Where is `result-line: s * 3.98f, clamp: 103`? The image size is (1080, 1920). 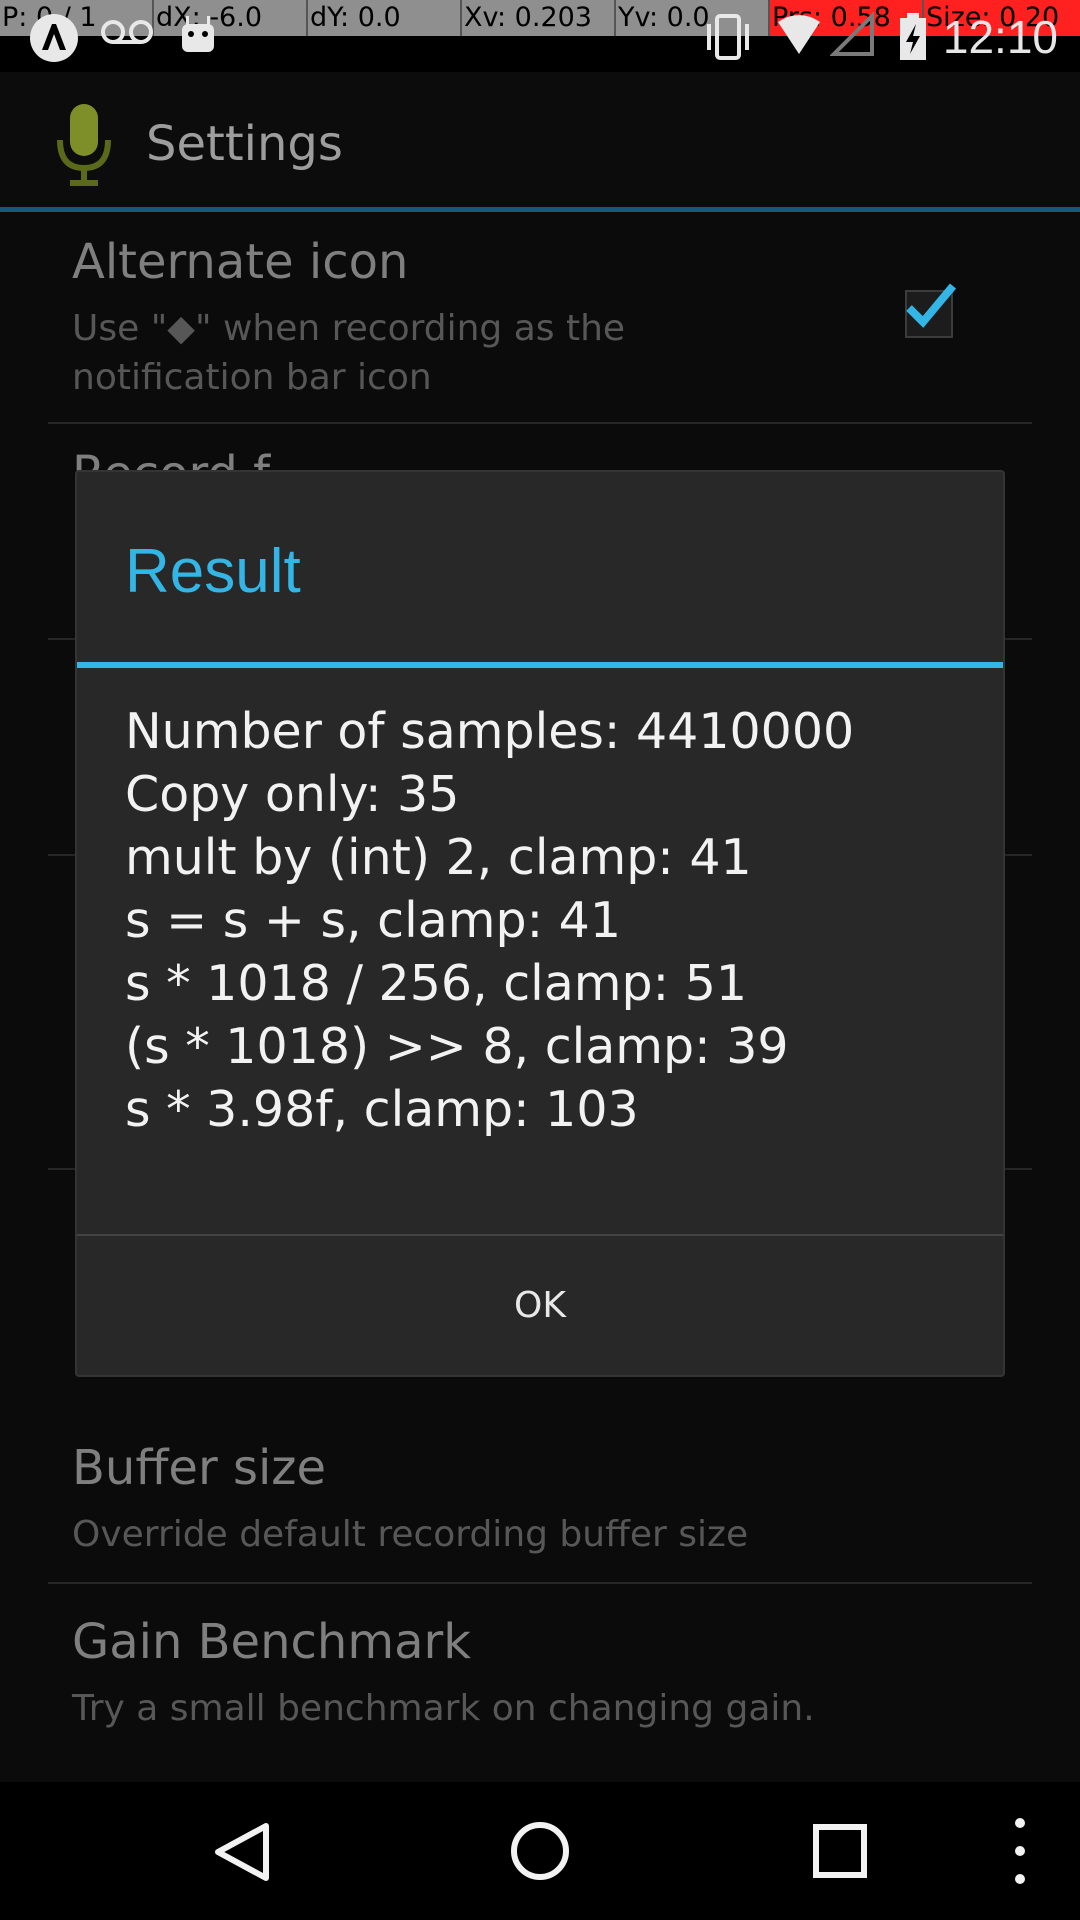
result-line: s * 3.98f, clamp: 103 is located at coordinates (382, 1109).